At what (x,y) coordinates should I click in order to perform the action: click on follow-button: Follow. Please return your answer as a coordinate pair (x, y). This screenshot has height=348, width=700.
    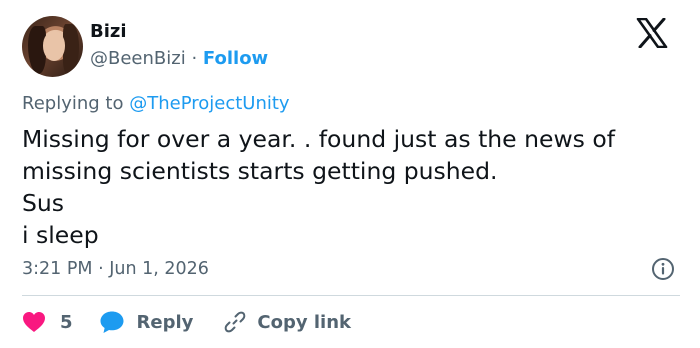
    Looking at the image, I should click on (235, 58).